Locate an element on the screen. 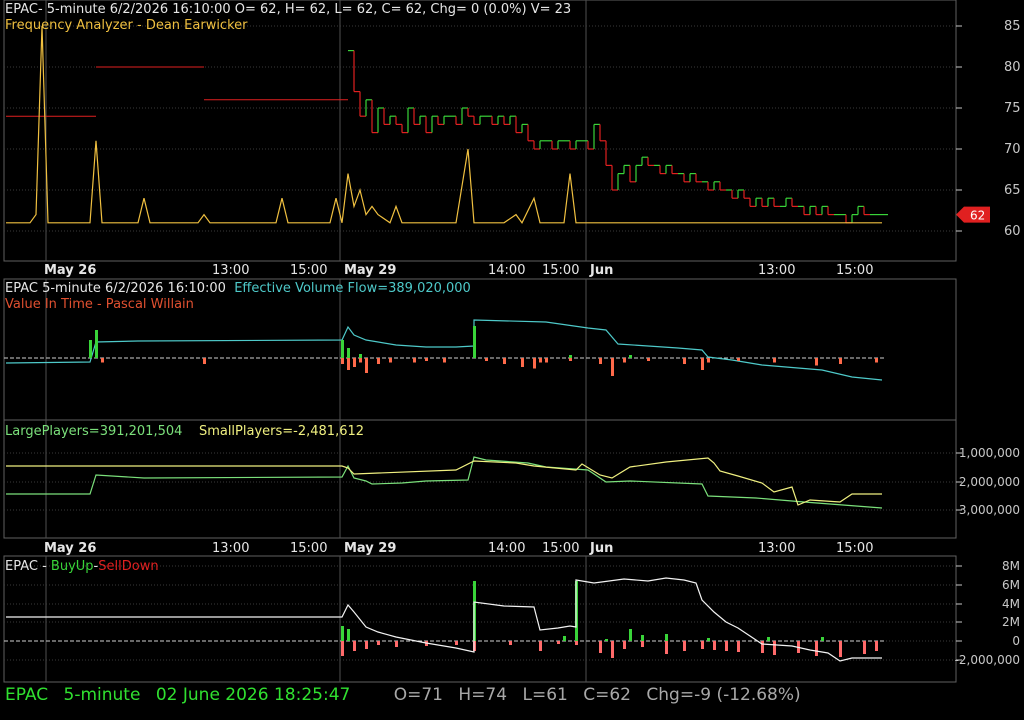 Image resolution: width=1024 pixels, height=720 pixels. flow-label: Effective Volume Flow=389,020,000 is located at coordinates (352, 288).